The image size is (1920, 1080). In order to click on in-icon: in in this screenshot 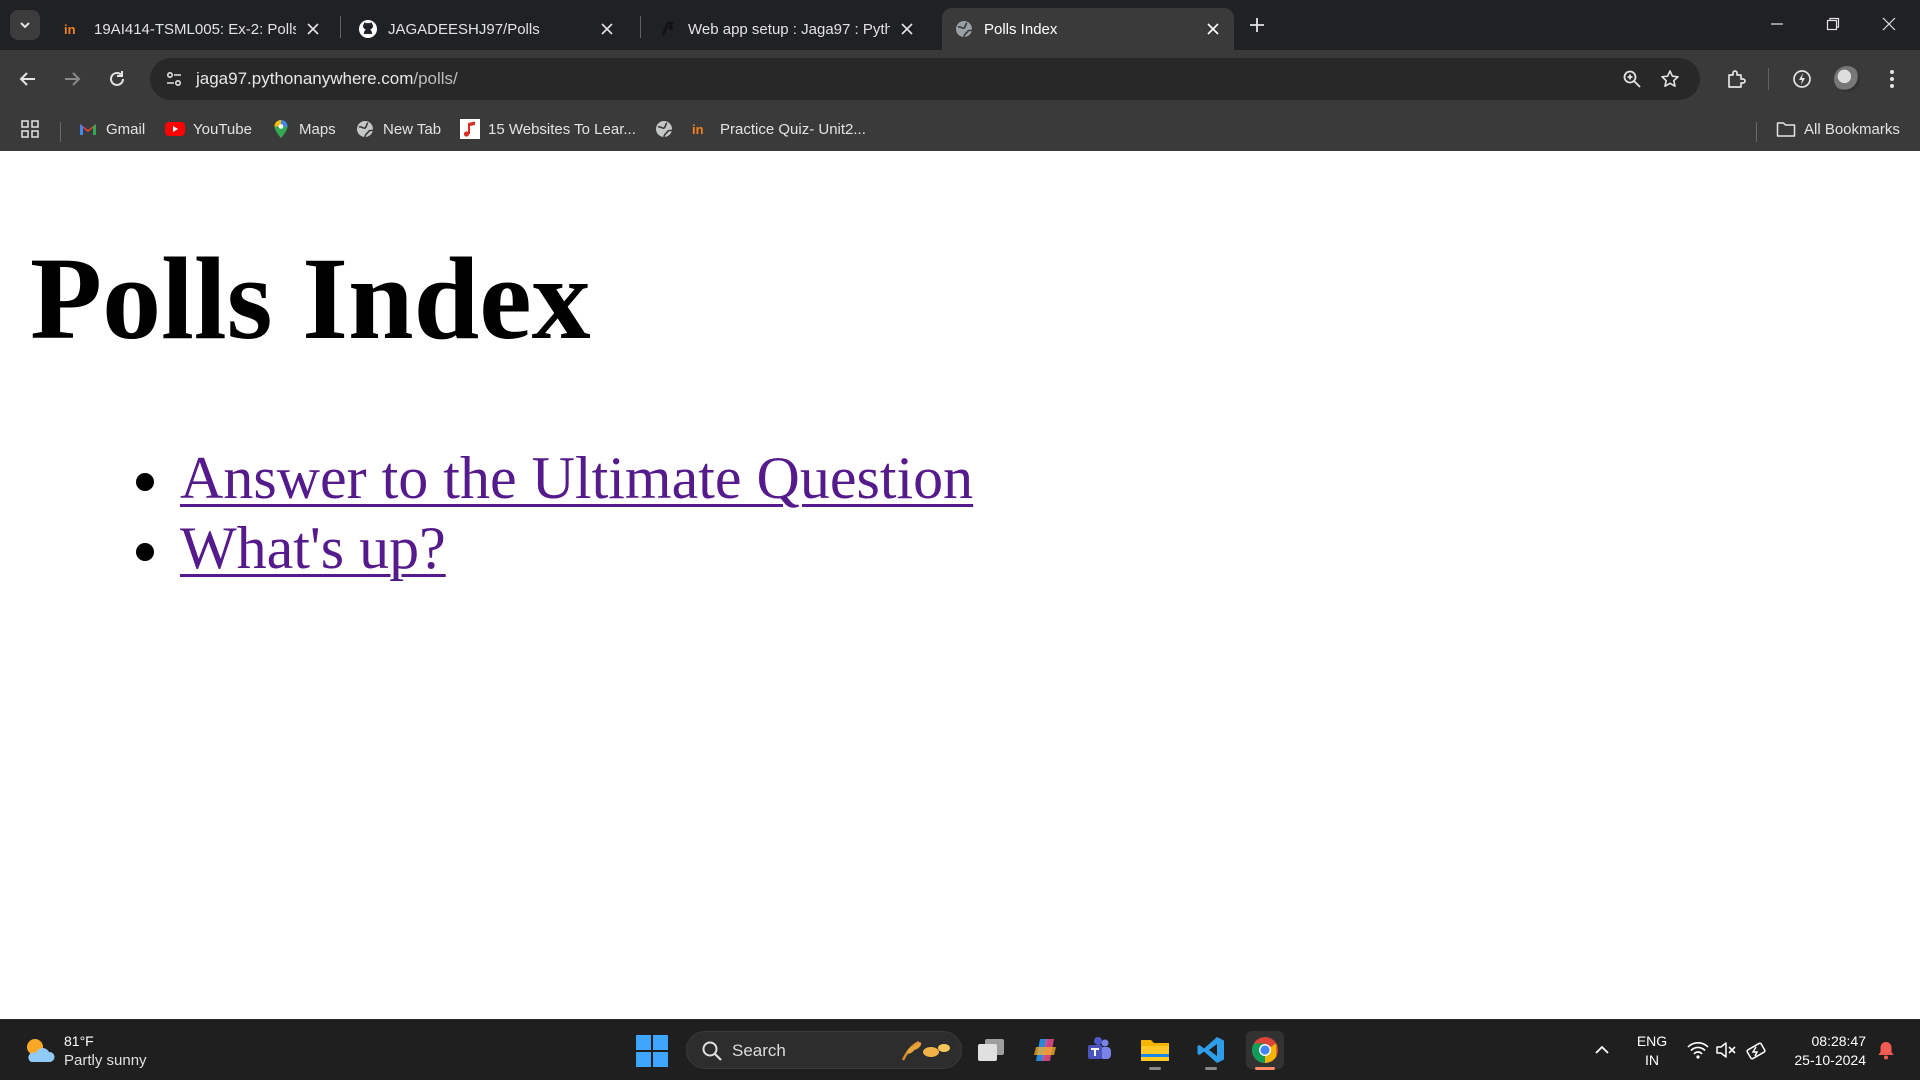, I will do `click(702, 129)`.